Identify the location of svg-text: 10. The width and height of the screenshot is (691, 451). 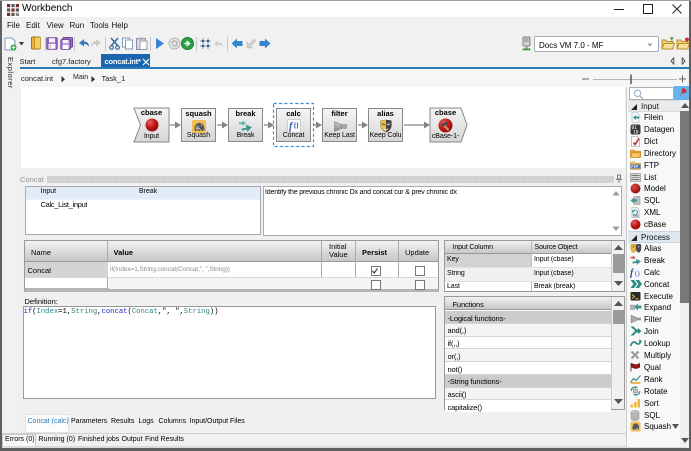
(636, 132).